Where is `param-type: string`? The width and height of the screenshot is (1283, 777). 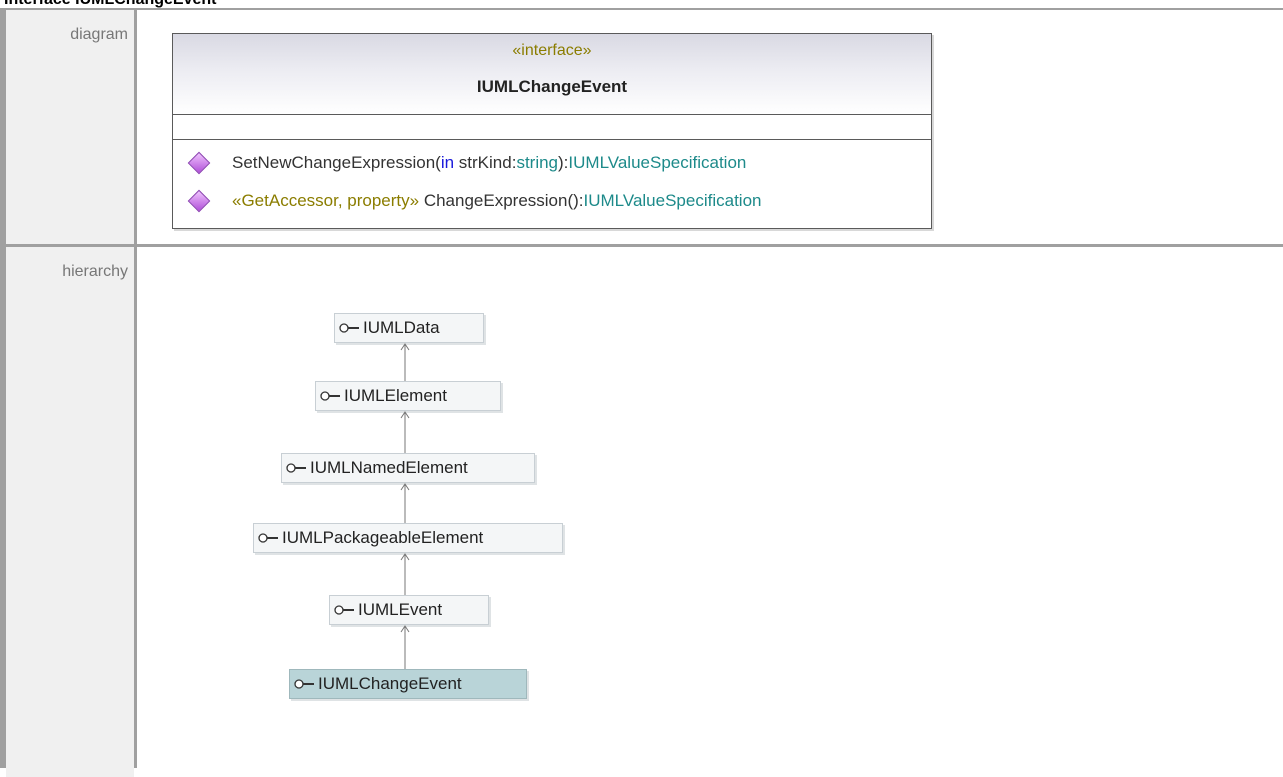
param-type: string is located at coordinates (537, 162).